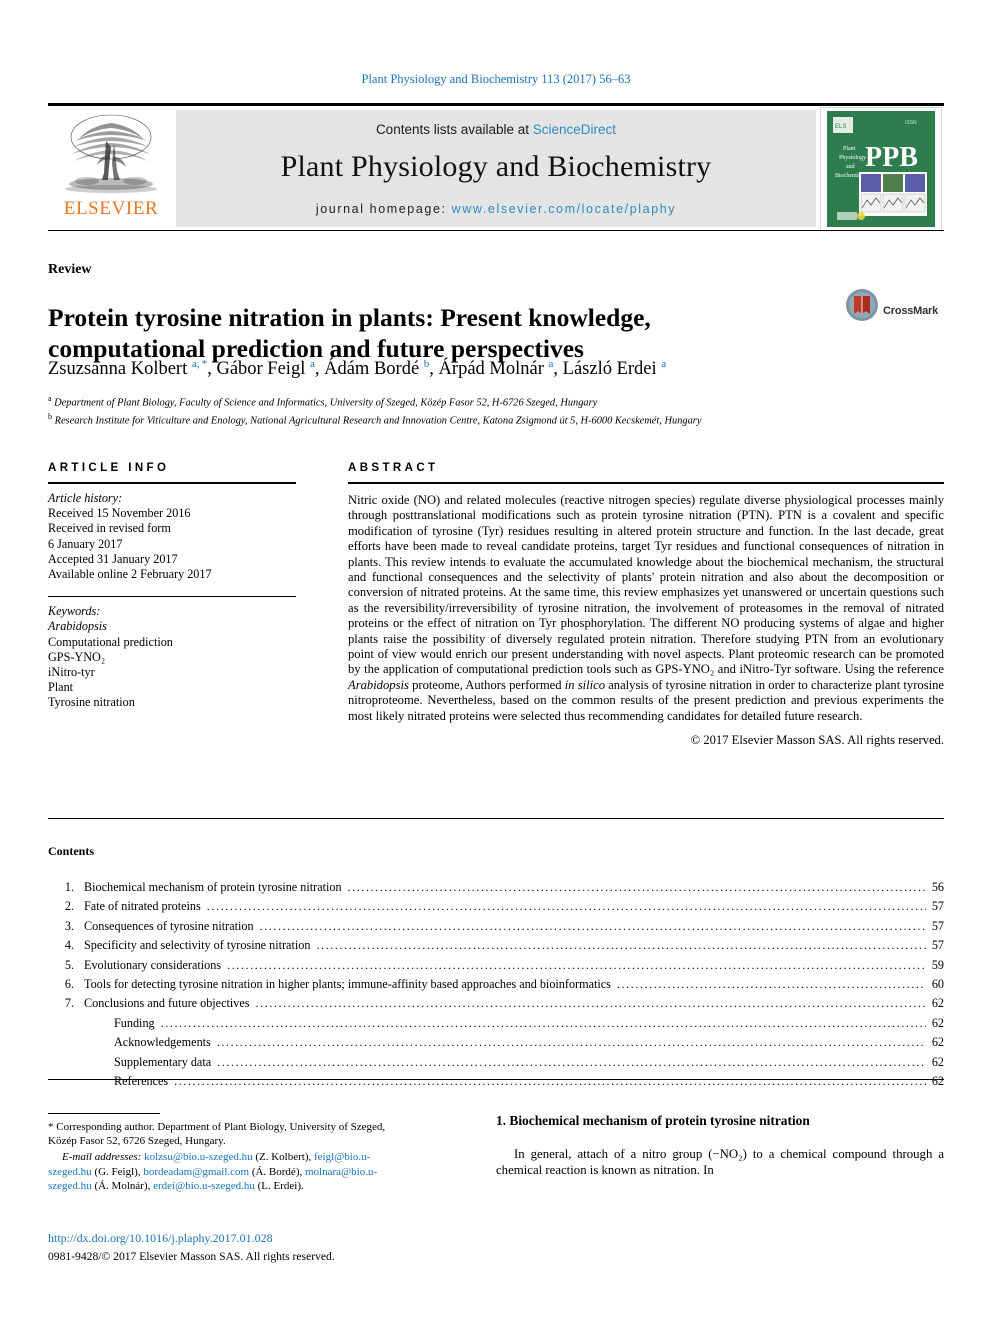 The width and height of the screenshot is (992, 1323). Describe the element at coordinates (69, 945) in the screenshot. I see `toc-number: 4.` at that location.